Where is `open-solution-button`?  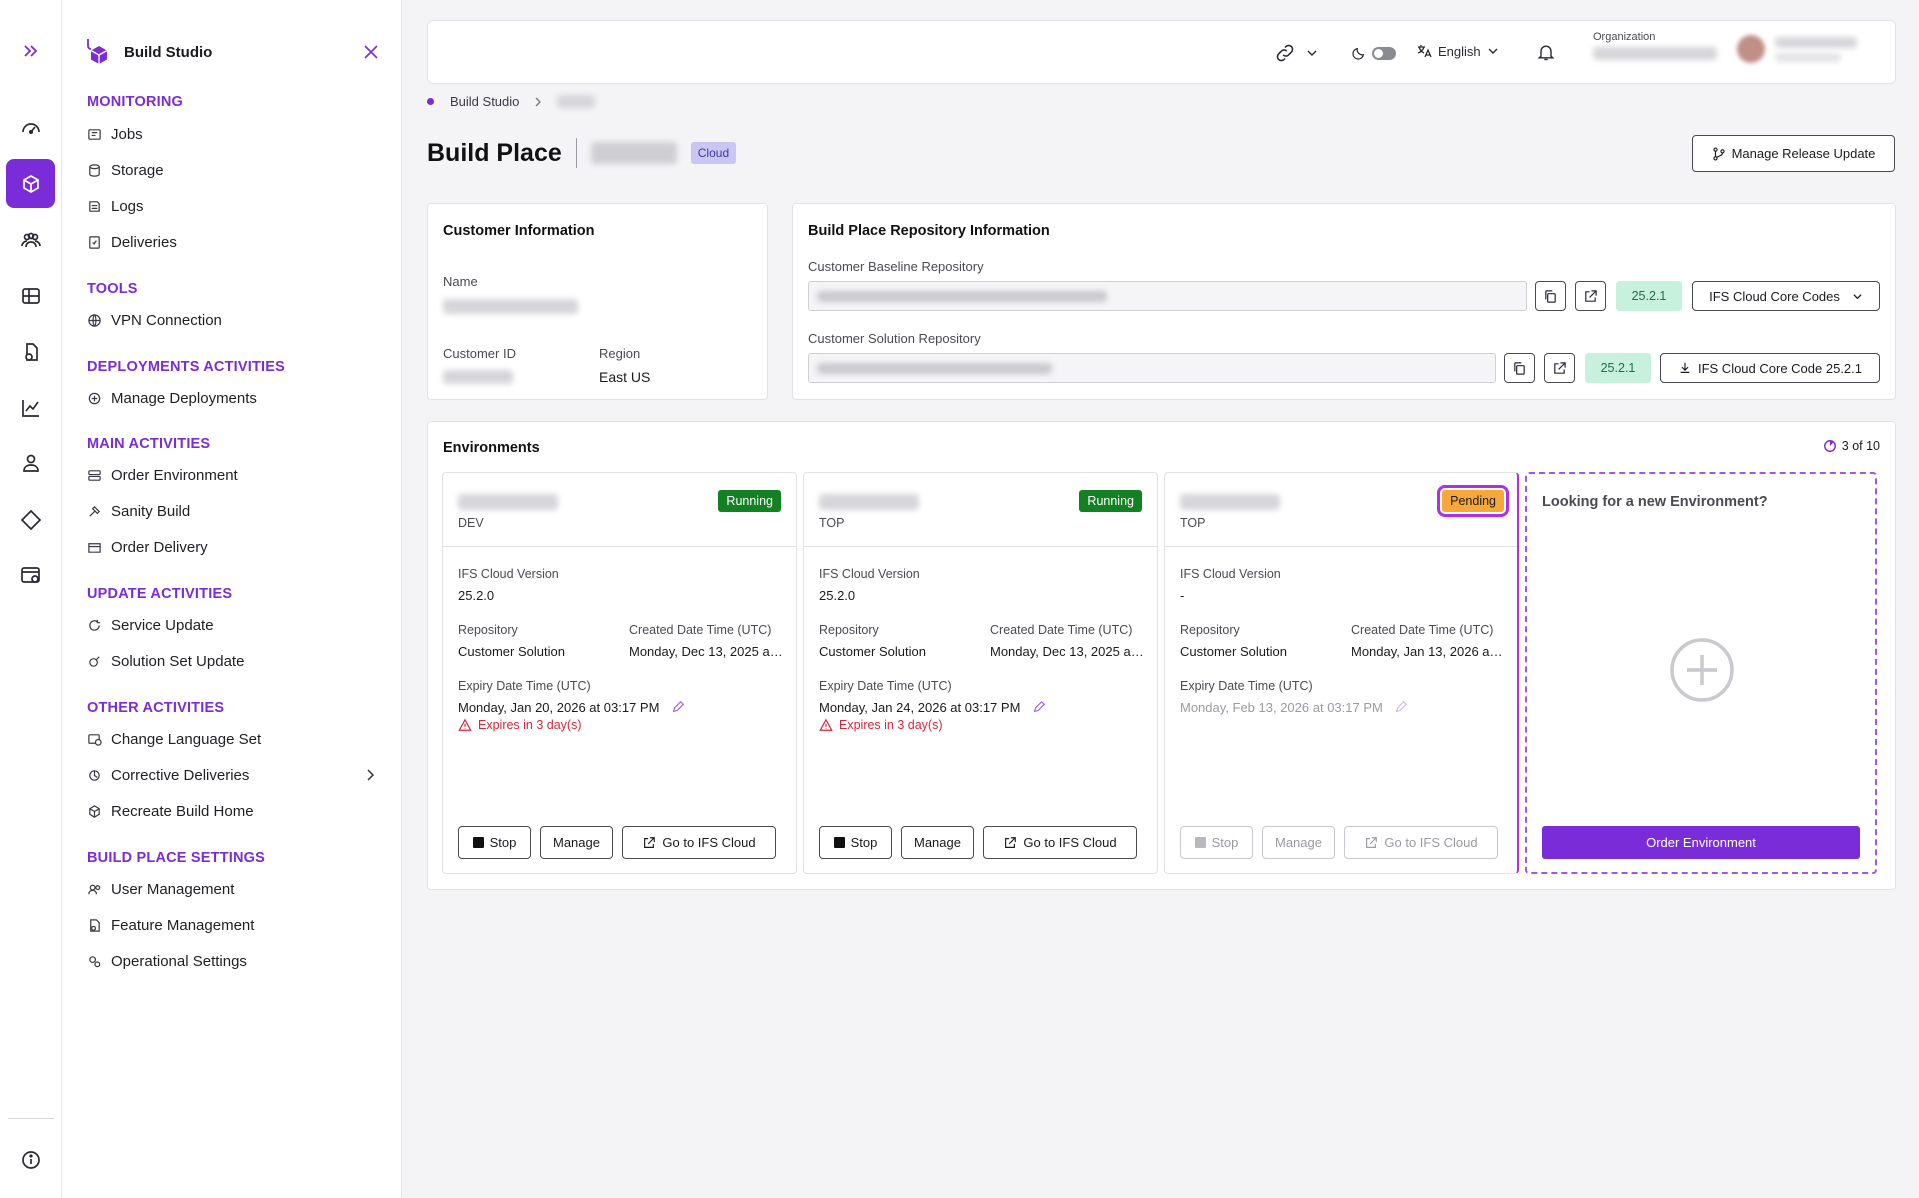 open-solution-button is located at coordinates (1559, 368).